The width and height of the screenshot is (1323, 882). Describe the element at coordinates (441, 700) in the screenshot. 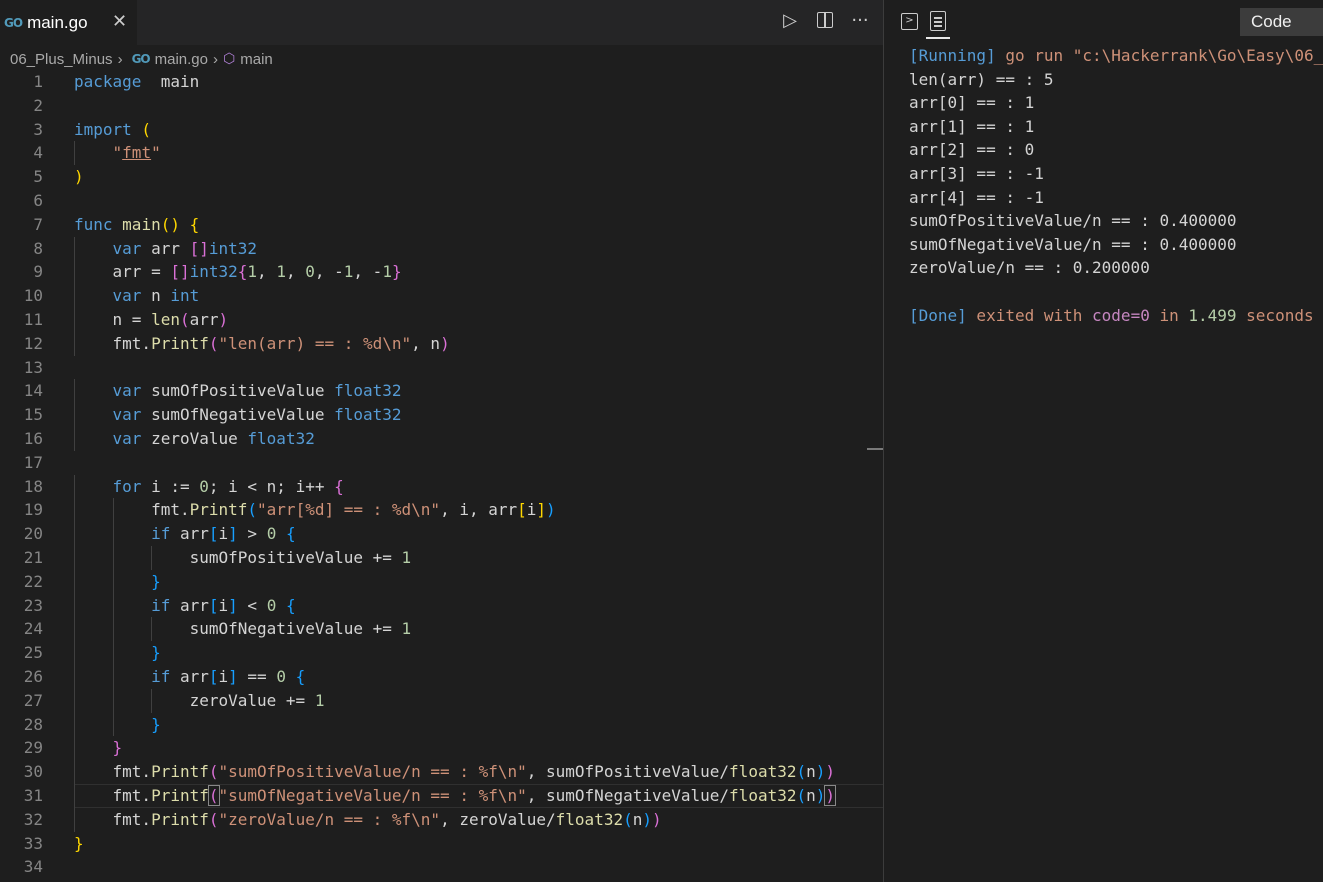

I see `code-line: 27 zeroValue += 1` at that location.